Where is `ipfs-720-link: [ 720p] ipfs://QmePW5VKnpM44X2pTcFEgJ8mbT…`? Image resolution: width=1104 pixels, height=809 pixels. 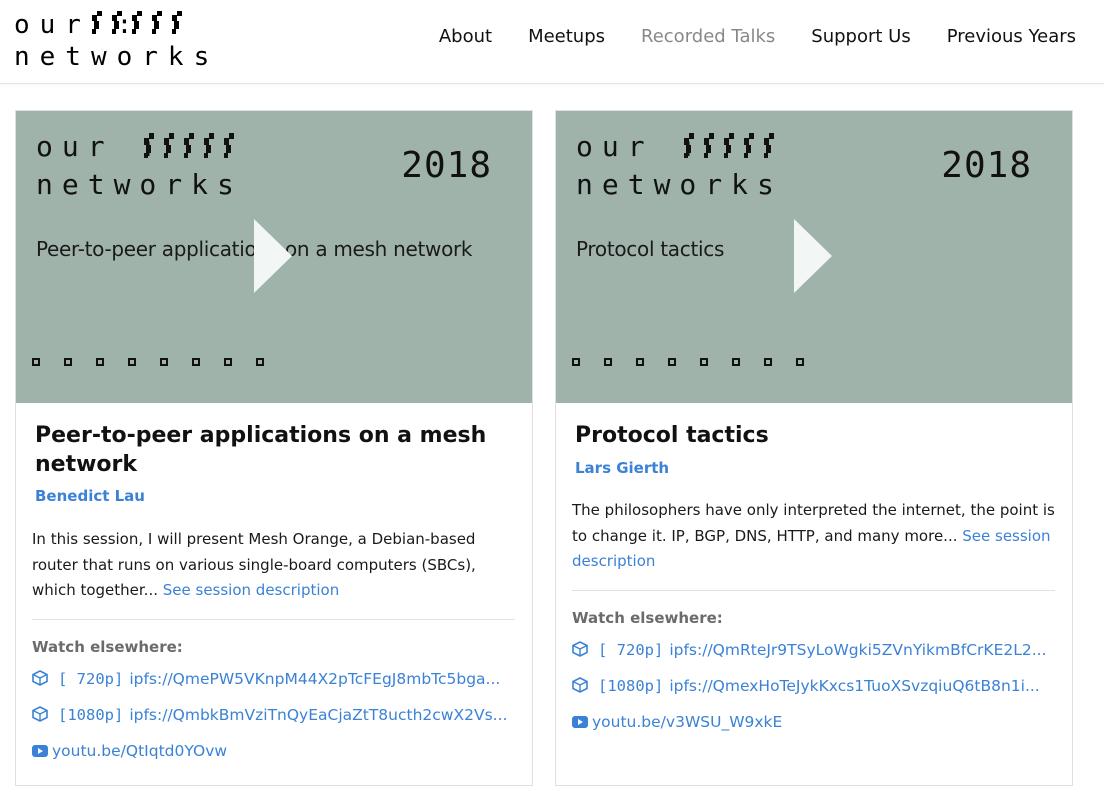
ipfs-720-link: [ 720p] ipfs://QmePW5VKnpM44X2pTcFEgJ8mbT… is located at coordinates (274, 681).